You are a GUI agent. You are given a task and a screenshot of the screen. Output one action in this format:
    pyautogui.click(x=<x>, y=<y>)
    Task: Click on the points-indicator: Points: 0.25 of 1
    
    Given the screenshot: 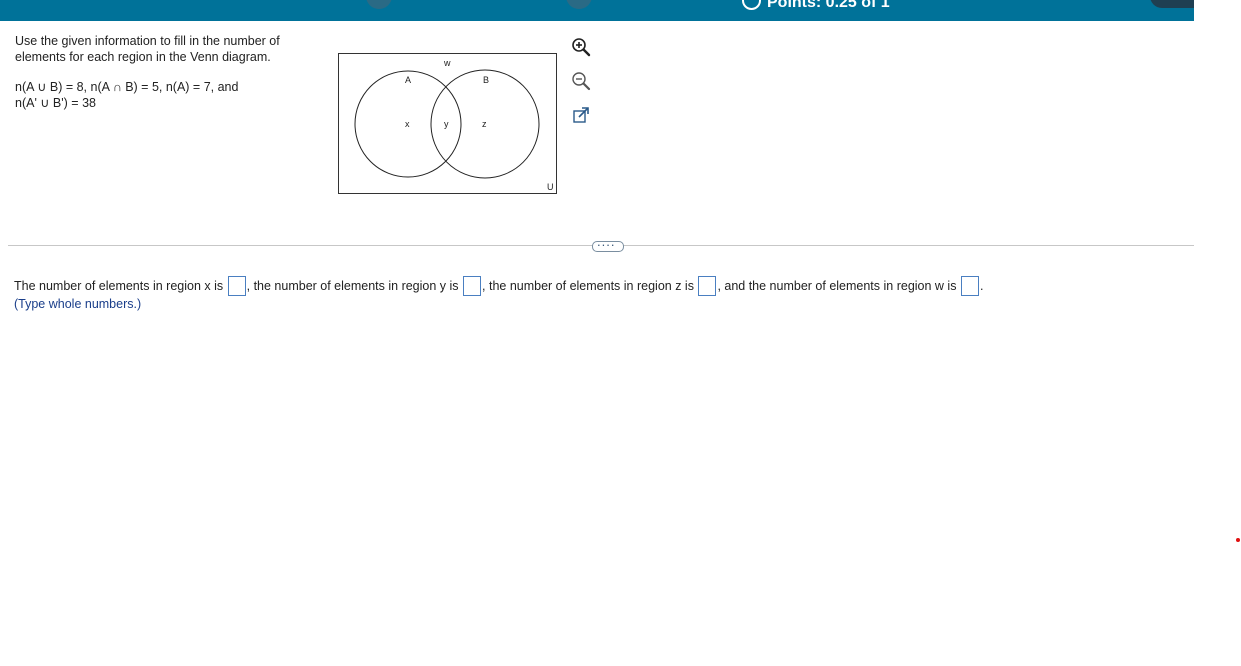 What is the action you would take?
    pyautogui.click(x=816, y=6)
    